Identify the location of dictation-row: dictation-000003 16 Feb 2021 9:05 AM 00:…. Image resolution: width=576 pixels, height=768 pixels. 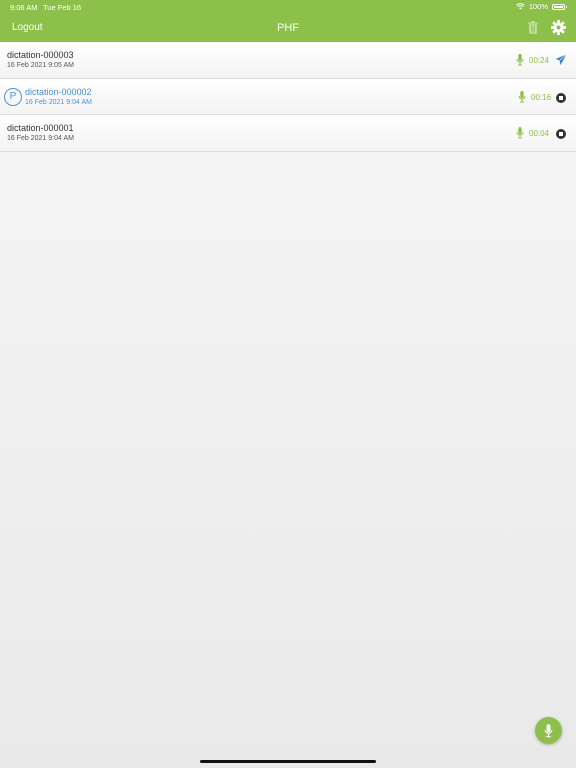
(288, 60).